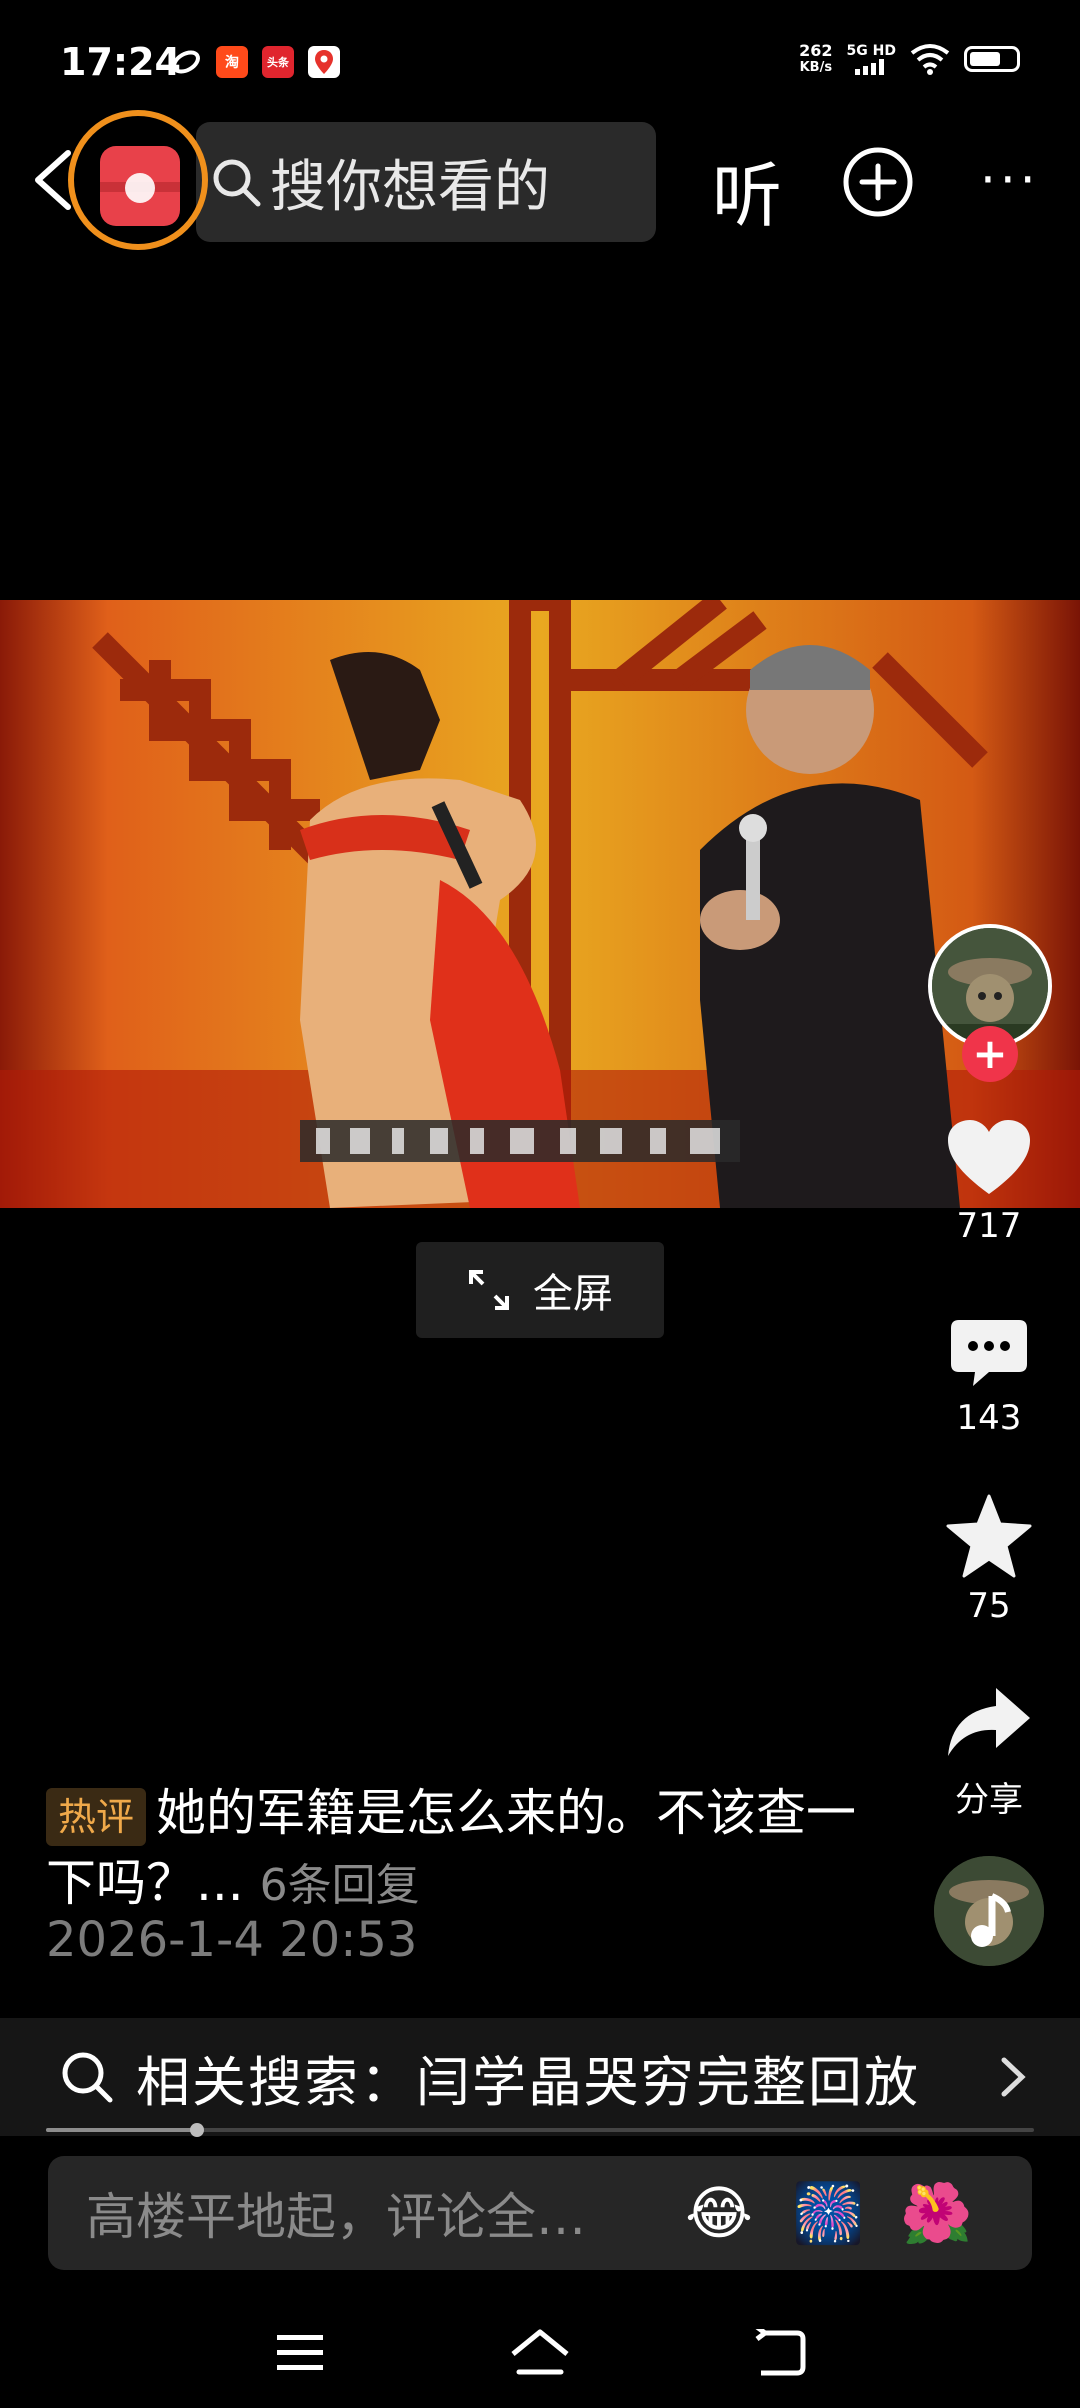  I want to click on music-note-icon, so click(989, 1911).